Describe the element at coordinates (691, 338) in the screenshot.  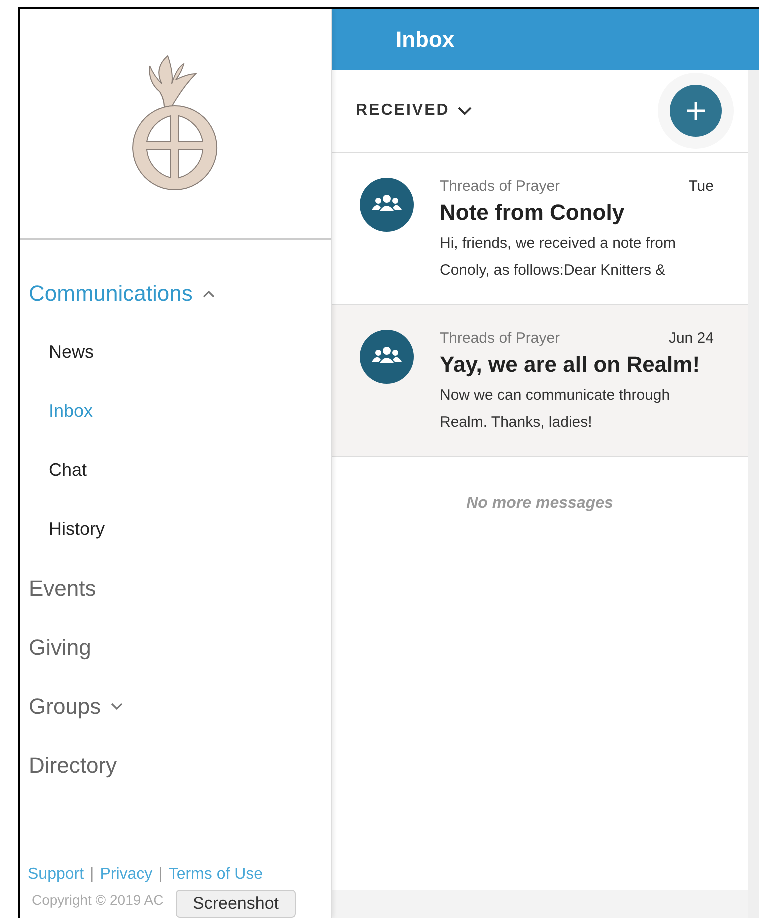
I see `message-date: Jun 24` at that location.